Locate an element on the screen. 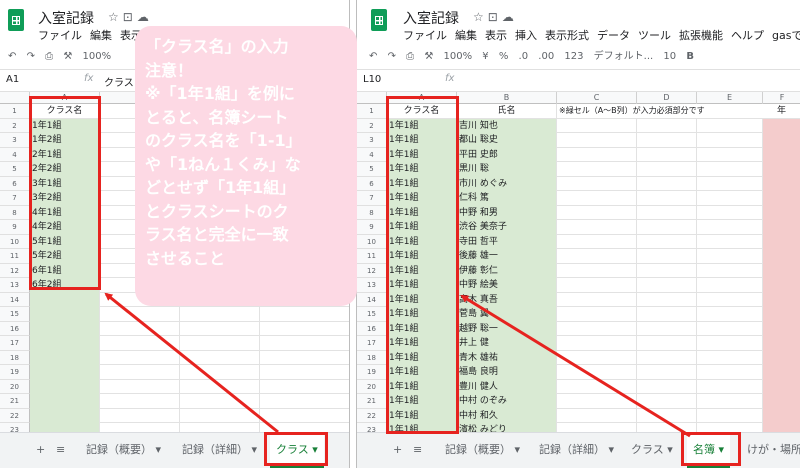 Image resolution: width=800 pixels, height=468 pixels. name-cell: 中村 和久 is located at coordinates (507, 415).